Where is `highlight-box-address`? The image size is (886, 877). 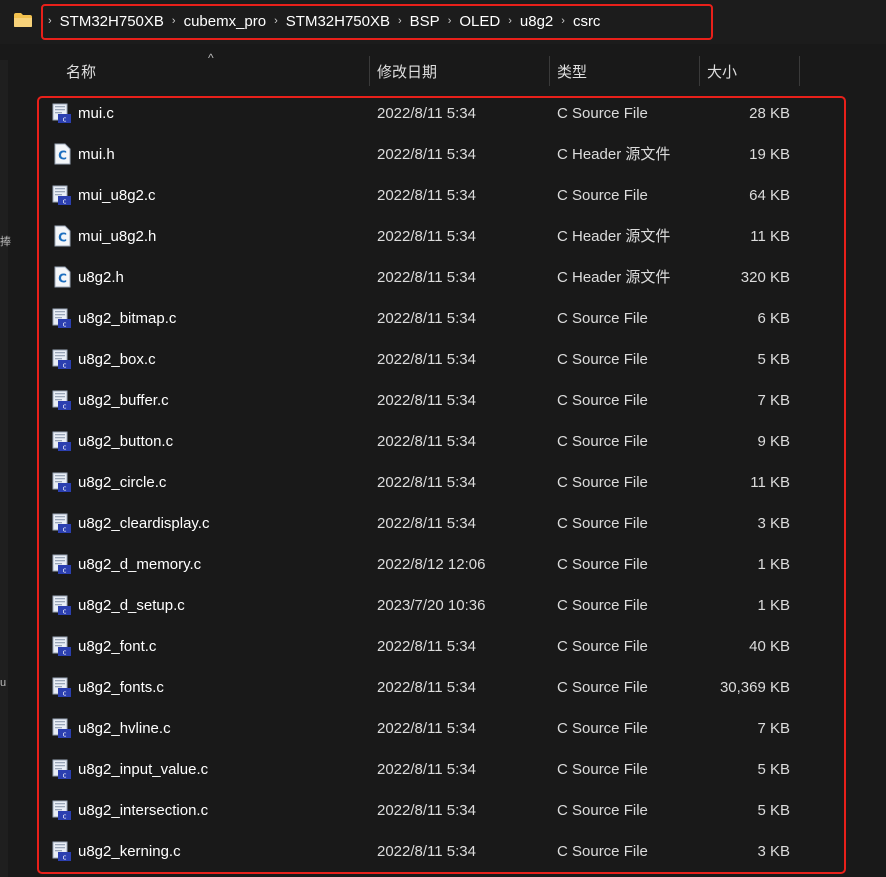
highlight-box-address is located at coordinates (377, 22).